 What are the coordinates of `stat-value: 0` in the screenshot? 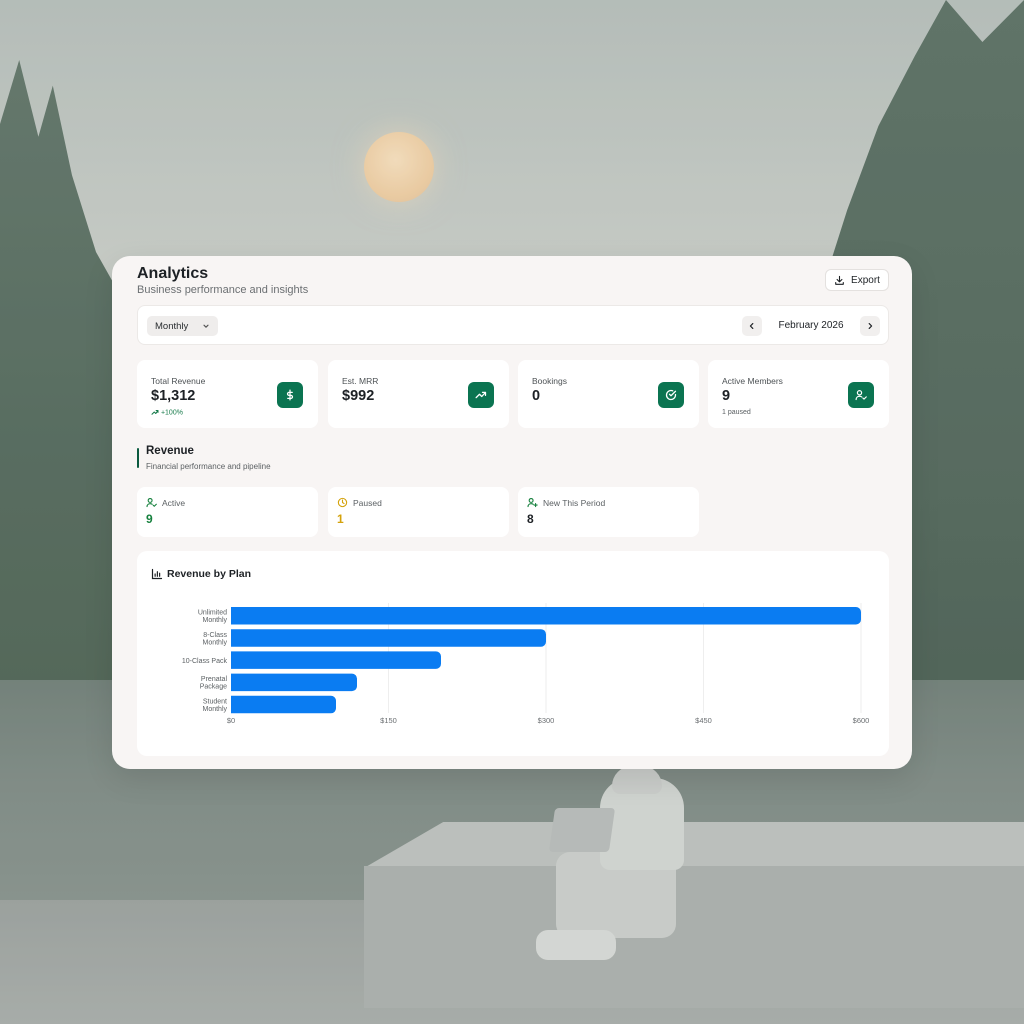 It's located at (536, 396).